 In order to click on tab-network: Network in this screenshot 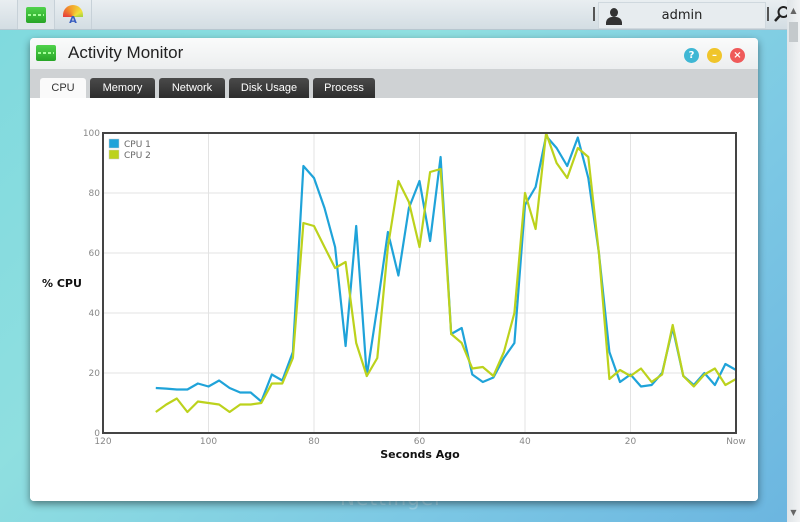, I will do `click(192, 88)`.